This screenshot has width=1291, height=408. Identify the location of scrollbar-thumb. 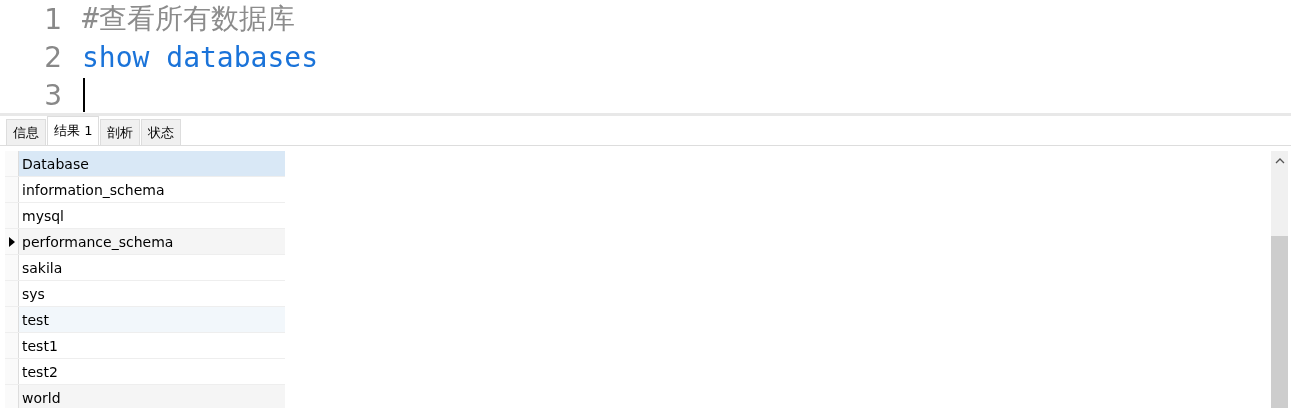
(1279, 322).